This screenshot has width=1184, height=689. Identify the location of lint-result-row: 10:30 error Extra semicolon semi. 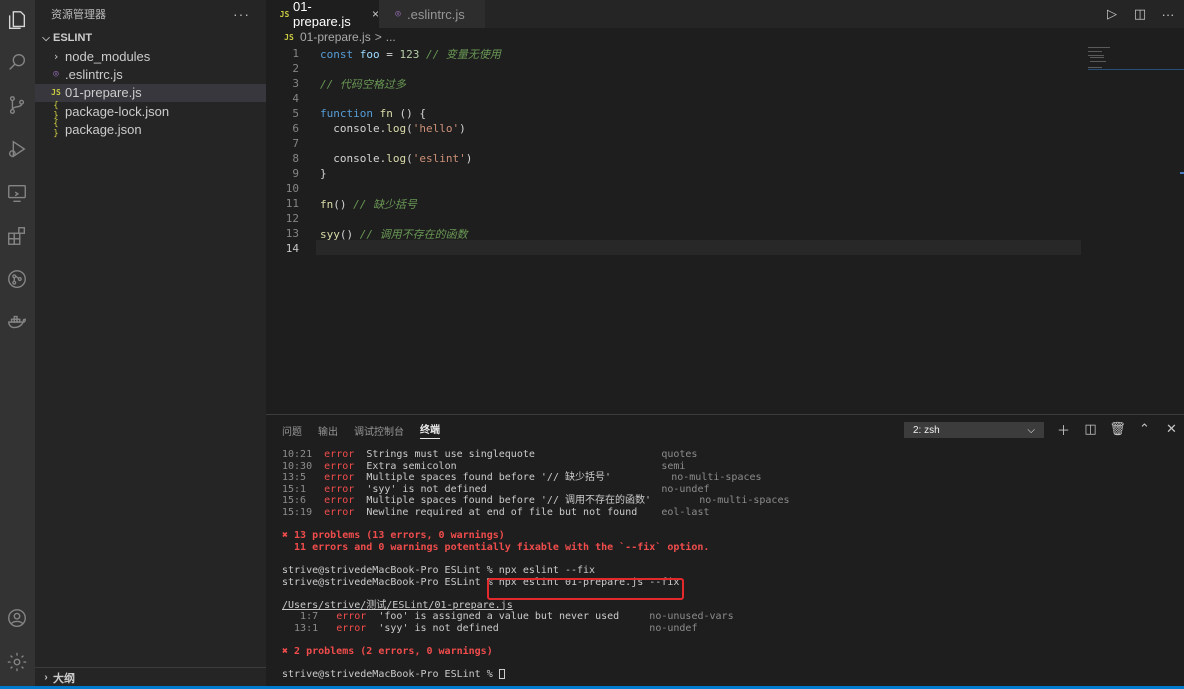
(727, 467).